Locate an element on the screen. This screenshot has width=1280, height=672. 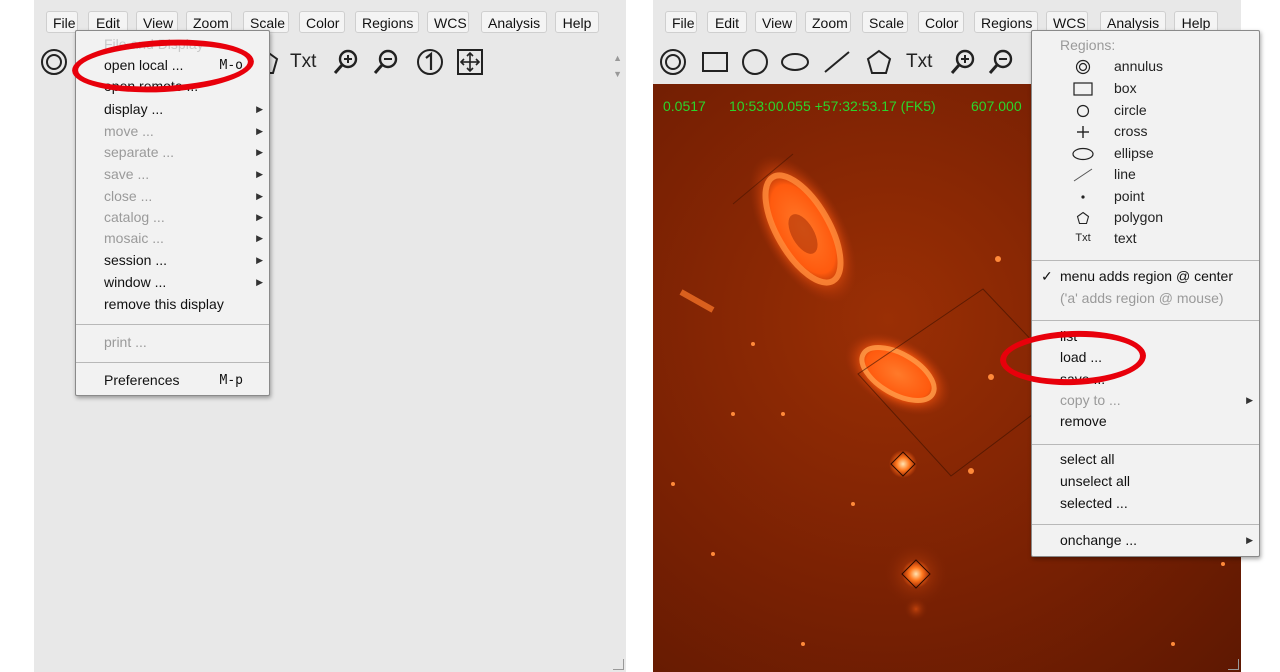
pixel-value-readout: 0.0517 is located at coordinates (684, 106).